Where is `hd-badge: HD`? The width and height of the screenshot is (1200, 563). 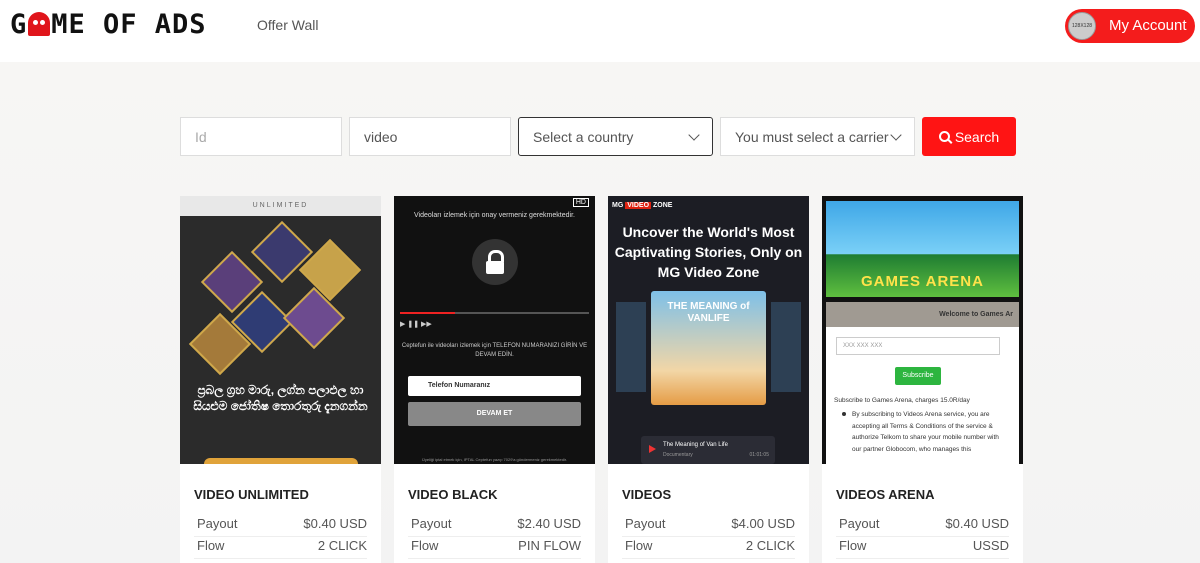
hd-badge: HD is located at coordinates (580, 202).